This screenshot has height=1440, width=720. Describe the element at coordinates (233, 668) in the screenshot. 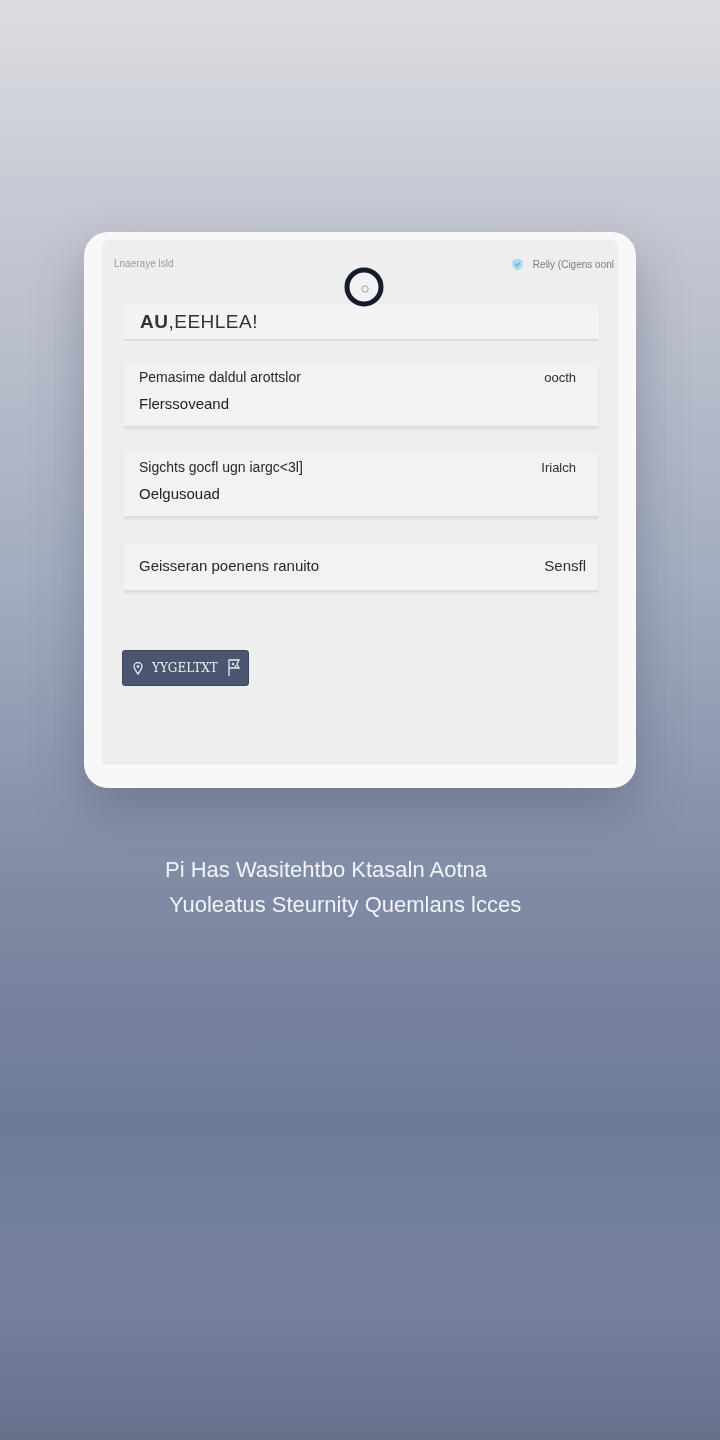

I see `flag-icon` at that location.